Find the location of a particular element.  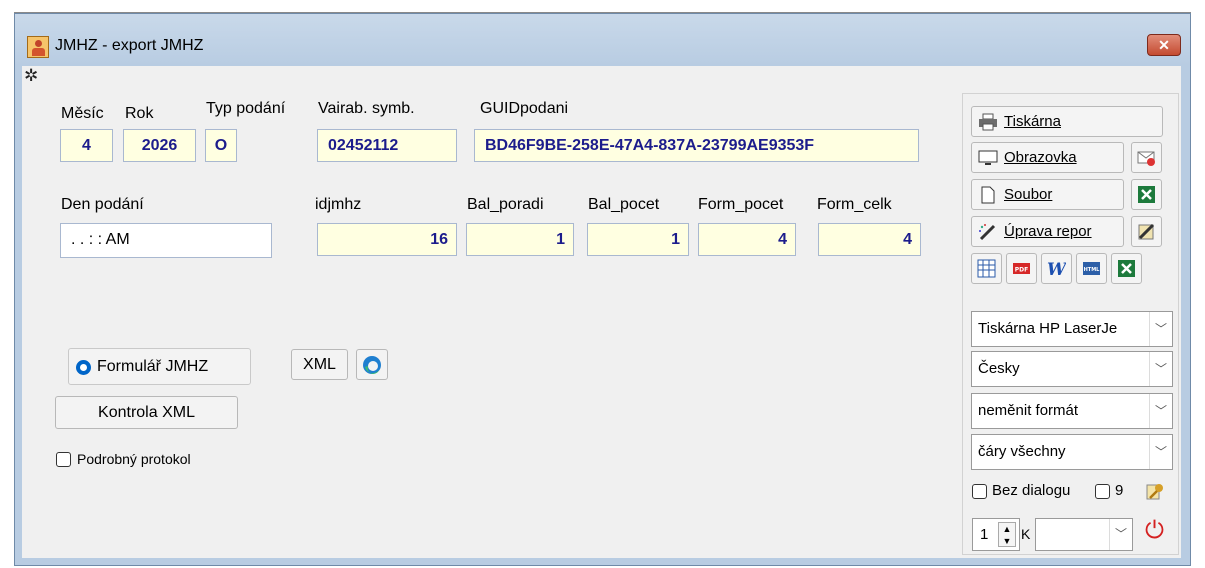

vairab-symb-field: 02452112 is located at coordinates (387, 145).